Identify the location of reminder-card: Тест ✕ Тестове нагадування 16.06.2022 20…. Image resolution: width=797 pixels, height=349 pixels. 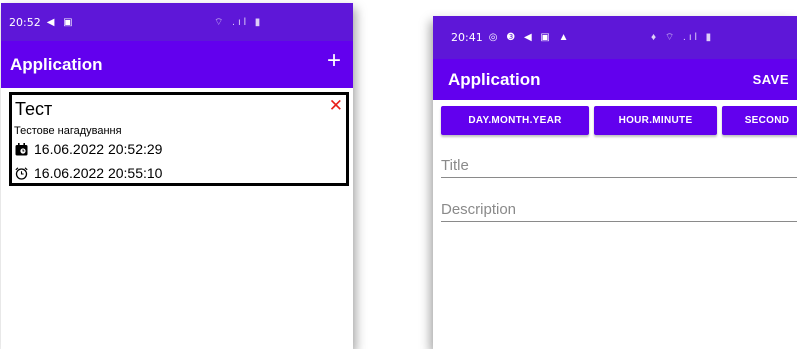
(179, 139).